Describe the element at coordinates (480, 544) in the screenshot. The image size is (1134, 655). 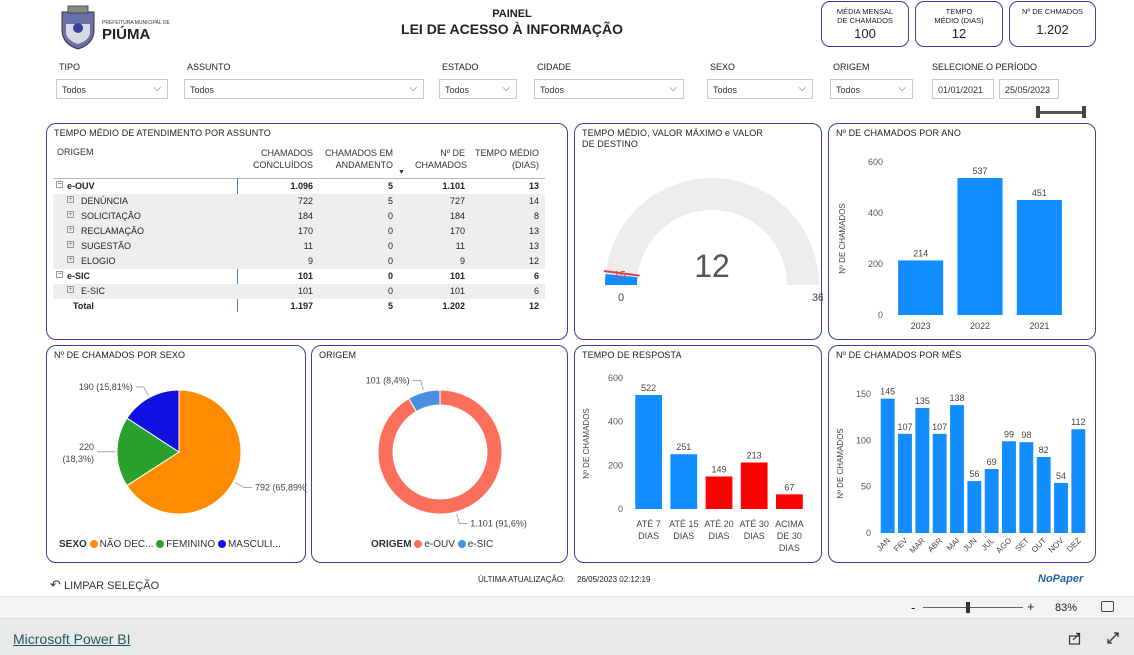
I see `legend-label: e-SIC` at that location.